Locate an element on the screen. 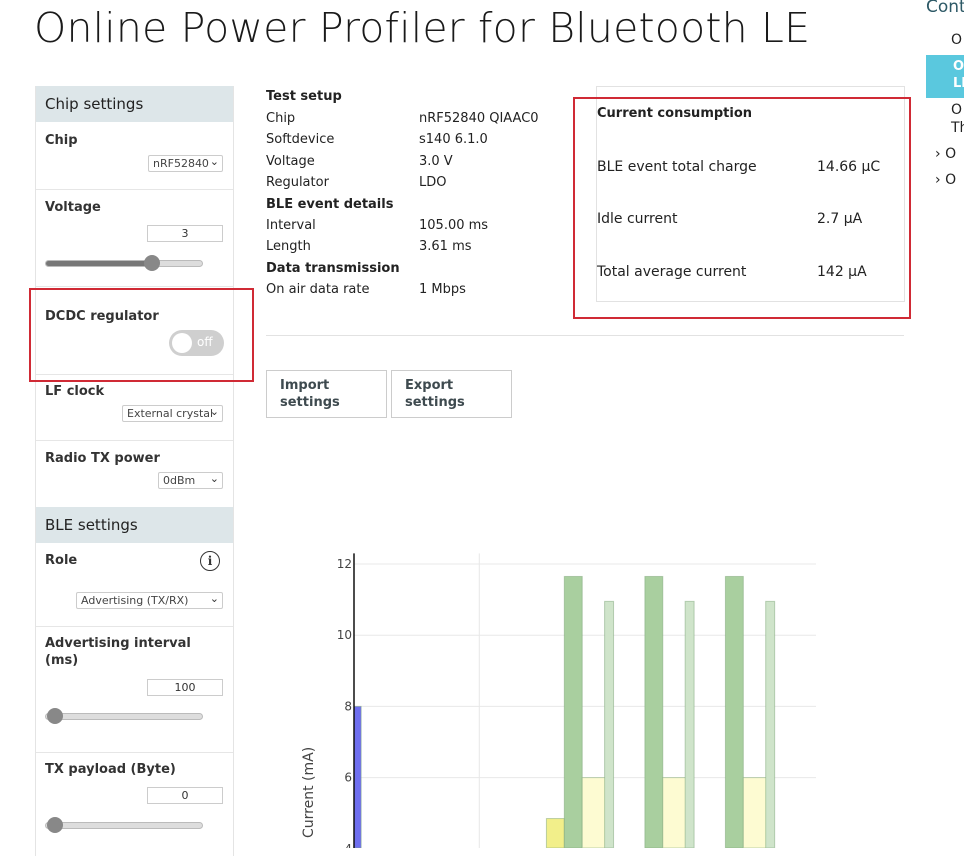  tx-payload-group: TX payload (Byte) 0 is located at coordinates (134, 807).